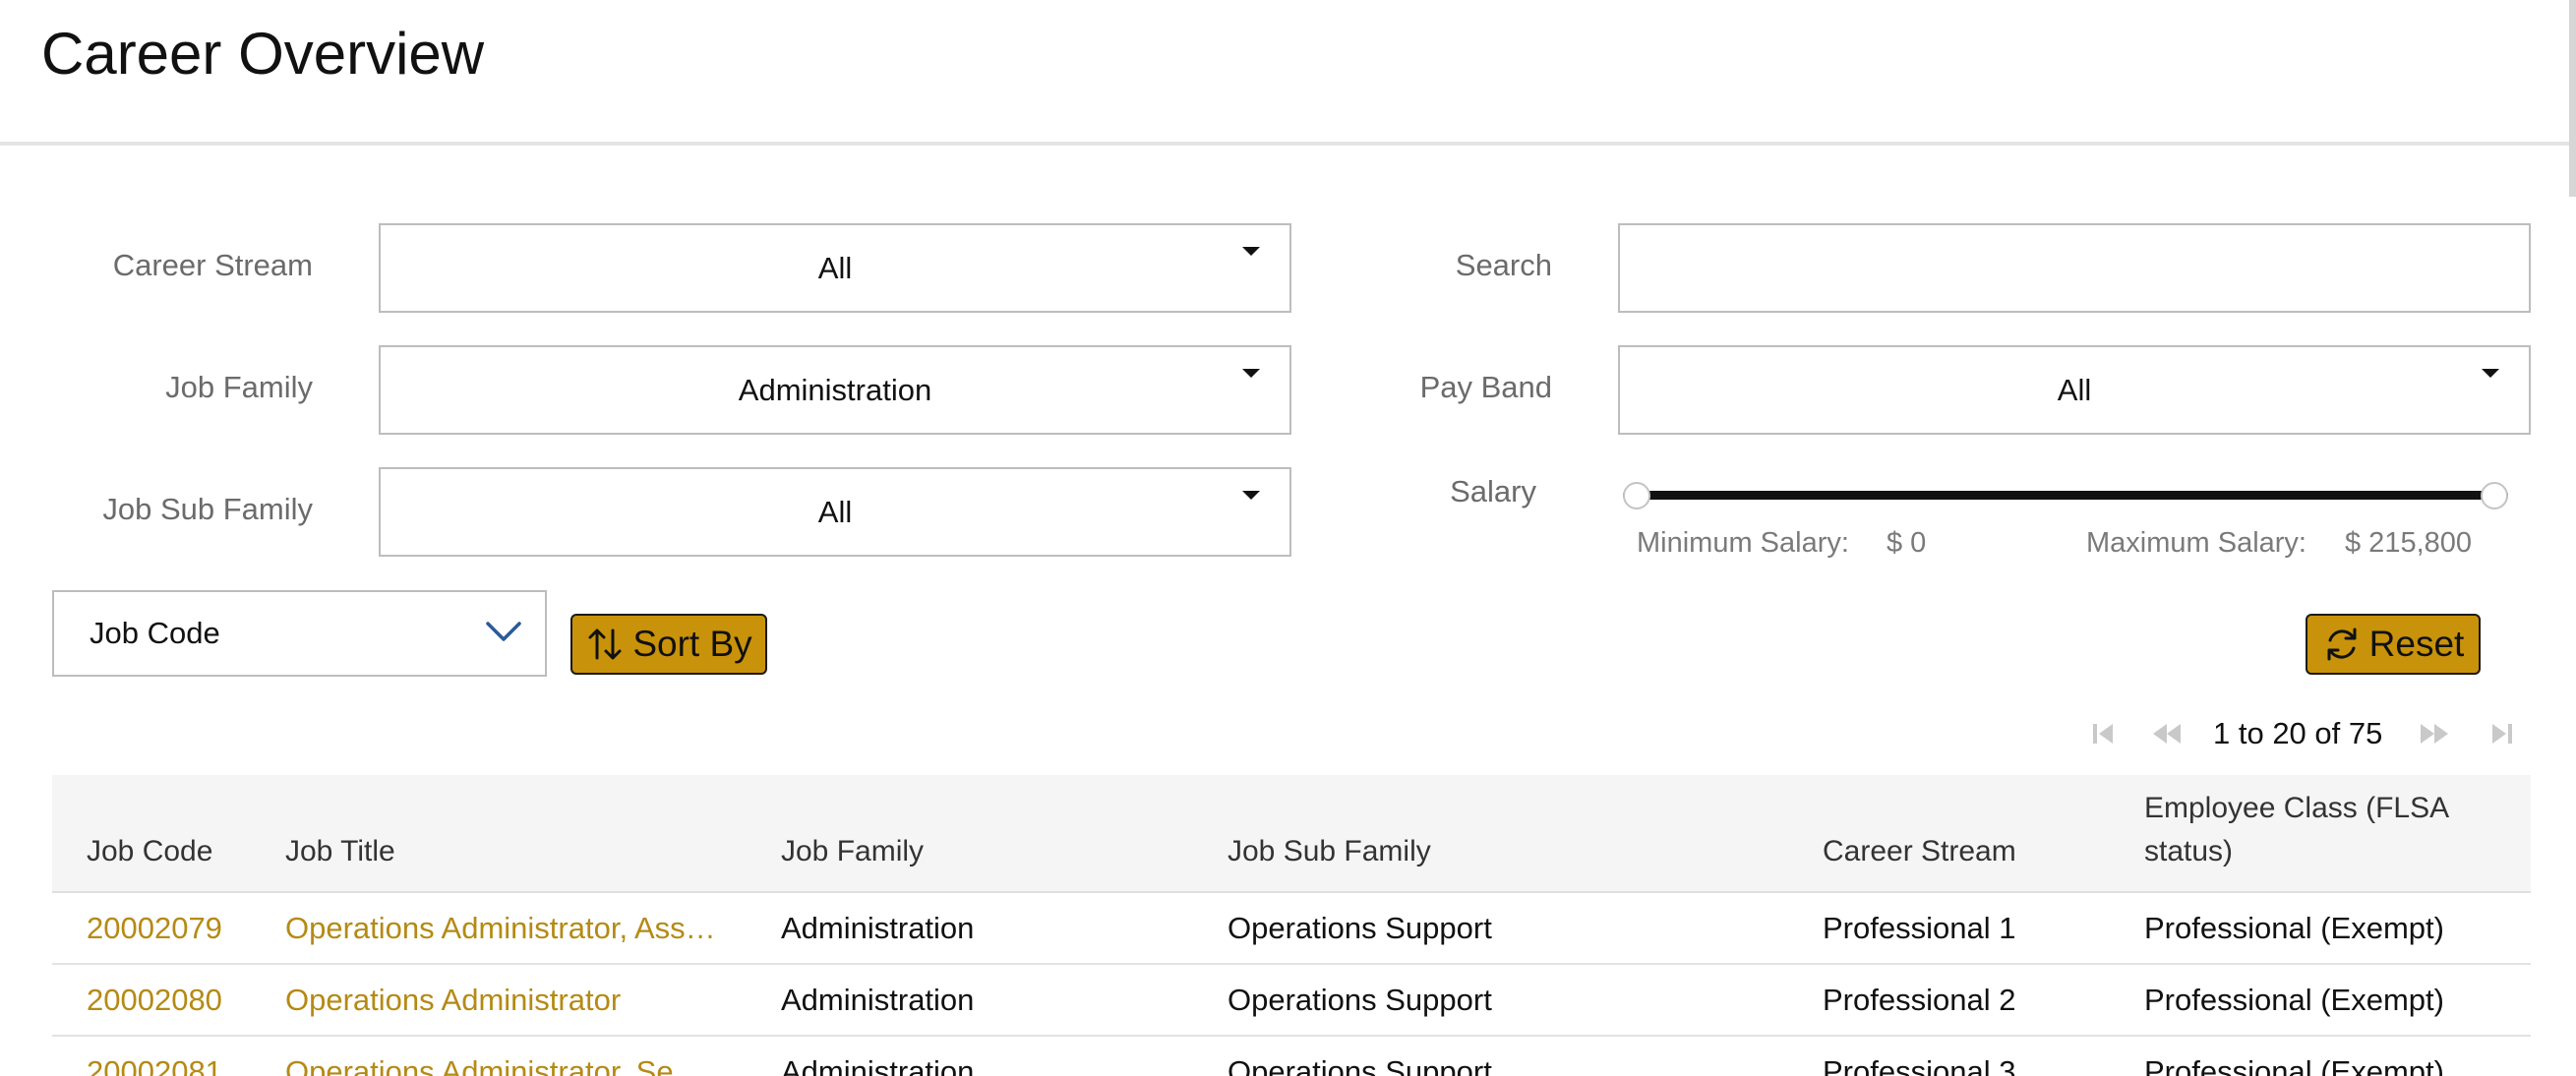 This screenshot has width=2576, height=1076. I want to click on job-sub-family-select: All, so click(835, 512).